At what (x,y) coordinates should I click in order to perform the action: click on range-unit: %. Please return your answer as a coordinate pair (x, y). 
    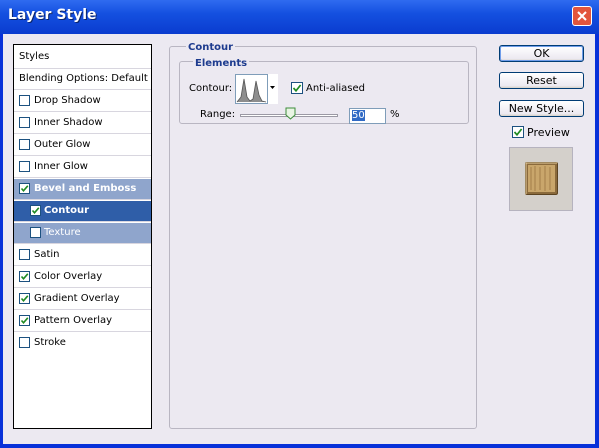
    Looking at the image, I should click on (395, 114).